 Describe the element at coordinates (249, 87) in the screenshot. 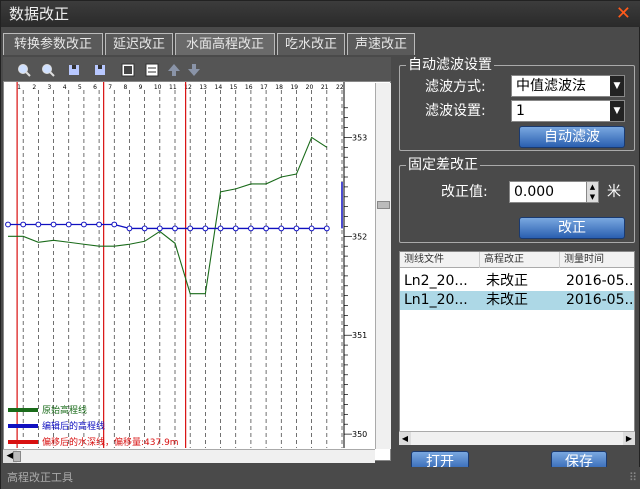

I see `x-tick-label: 16` at that location.